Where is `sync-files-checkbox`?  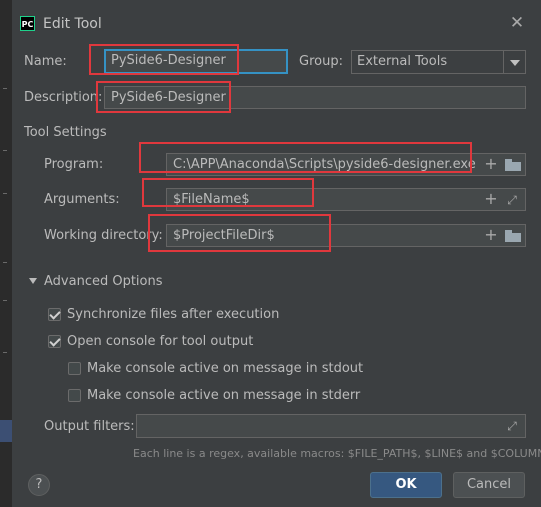
sync-files-checkbox is located at coordinates (54, 314).